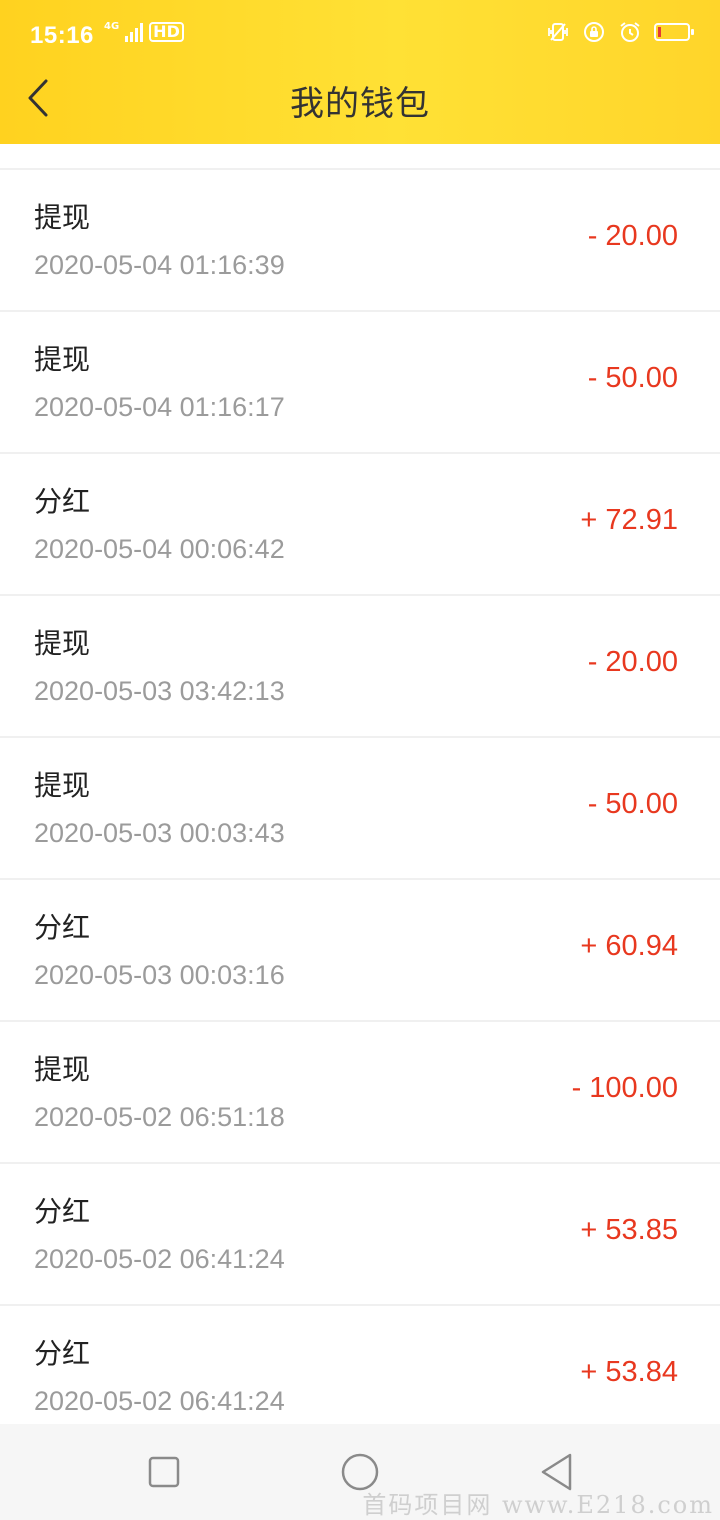 The height and width of the screenshot is (1520, 720). What do you see at coordinates (159, 1117) in the screenshot?
I see `transaction-time: 2020-05-02 06:51:18` at bounding box center [159, 1117].